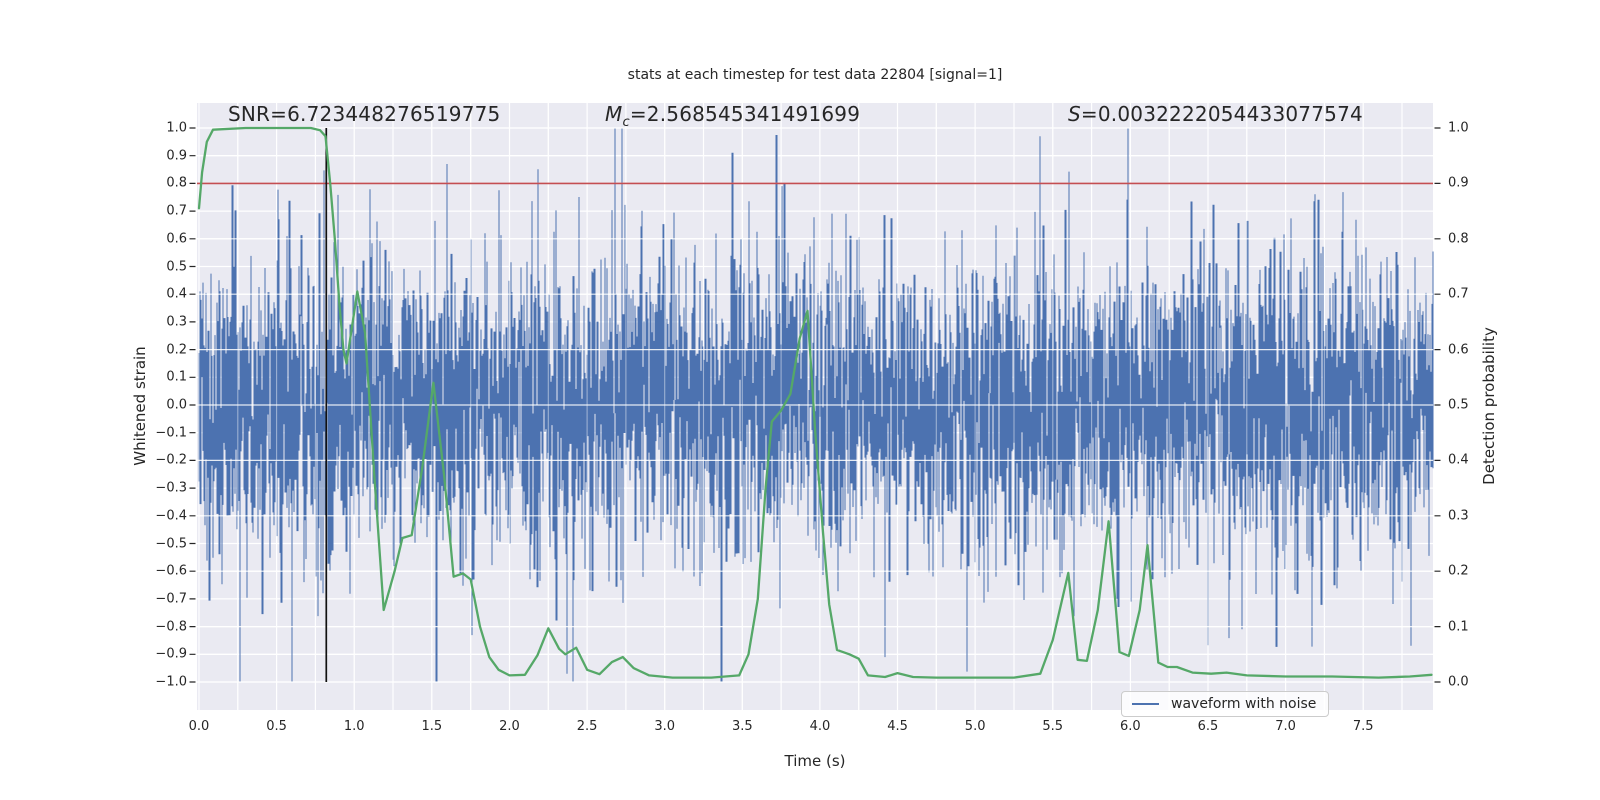  Describe the element at coordinates (171, 599) in the screenshot. I see `left-y-tick-label: −0.7` at that location.